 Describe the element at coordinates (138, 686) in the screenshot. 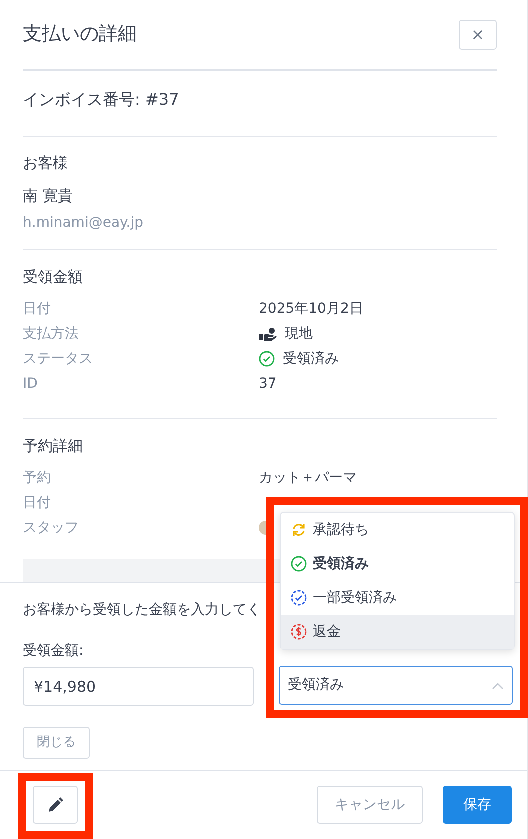

I see `amount-field: ¥14,980` at that location.